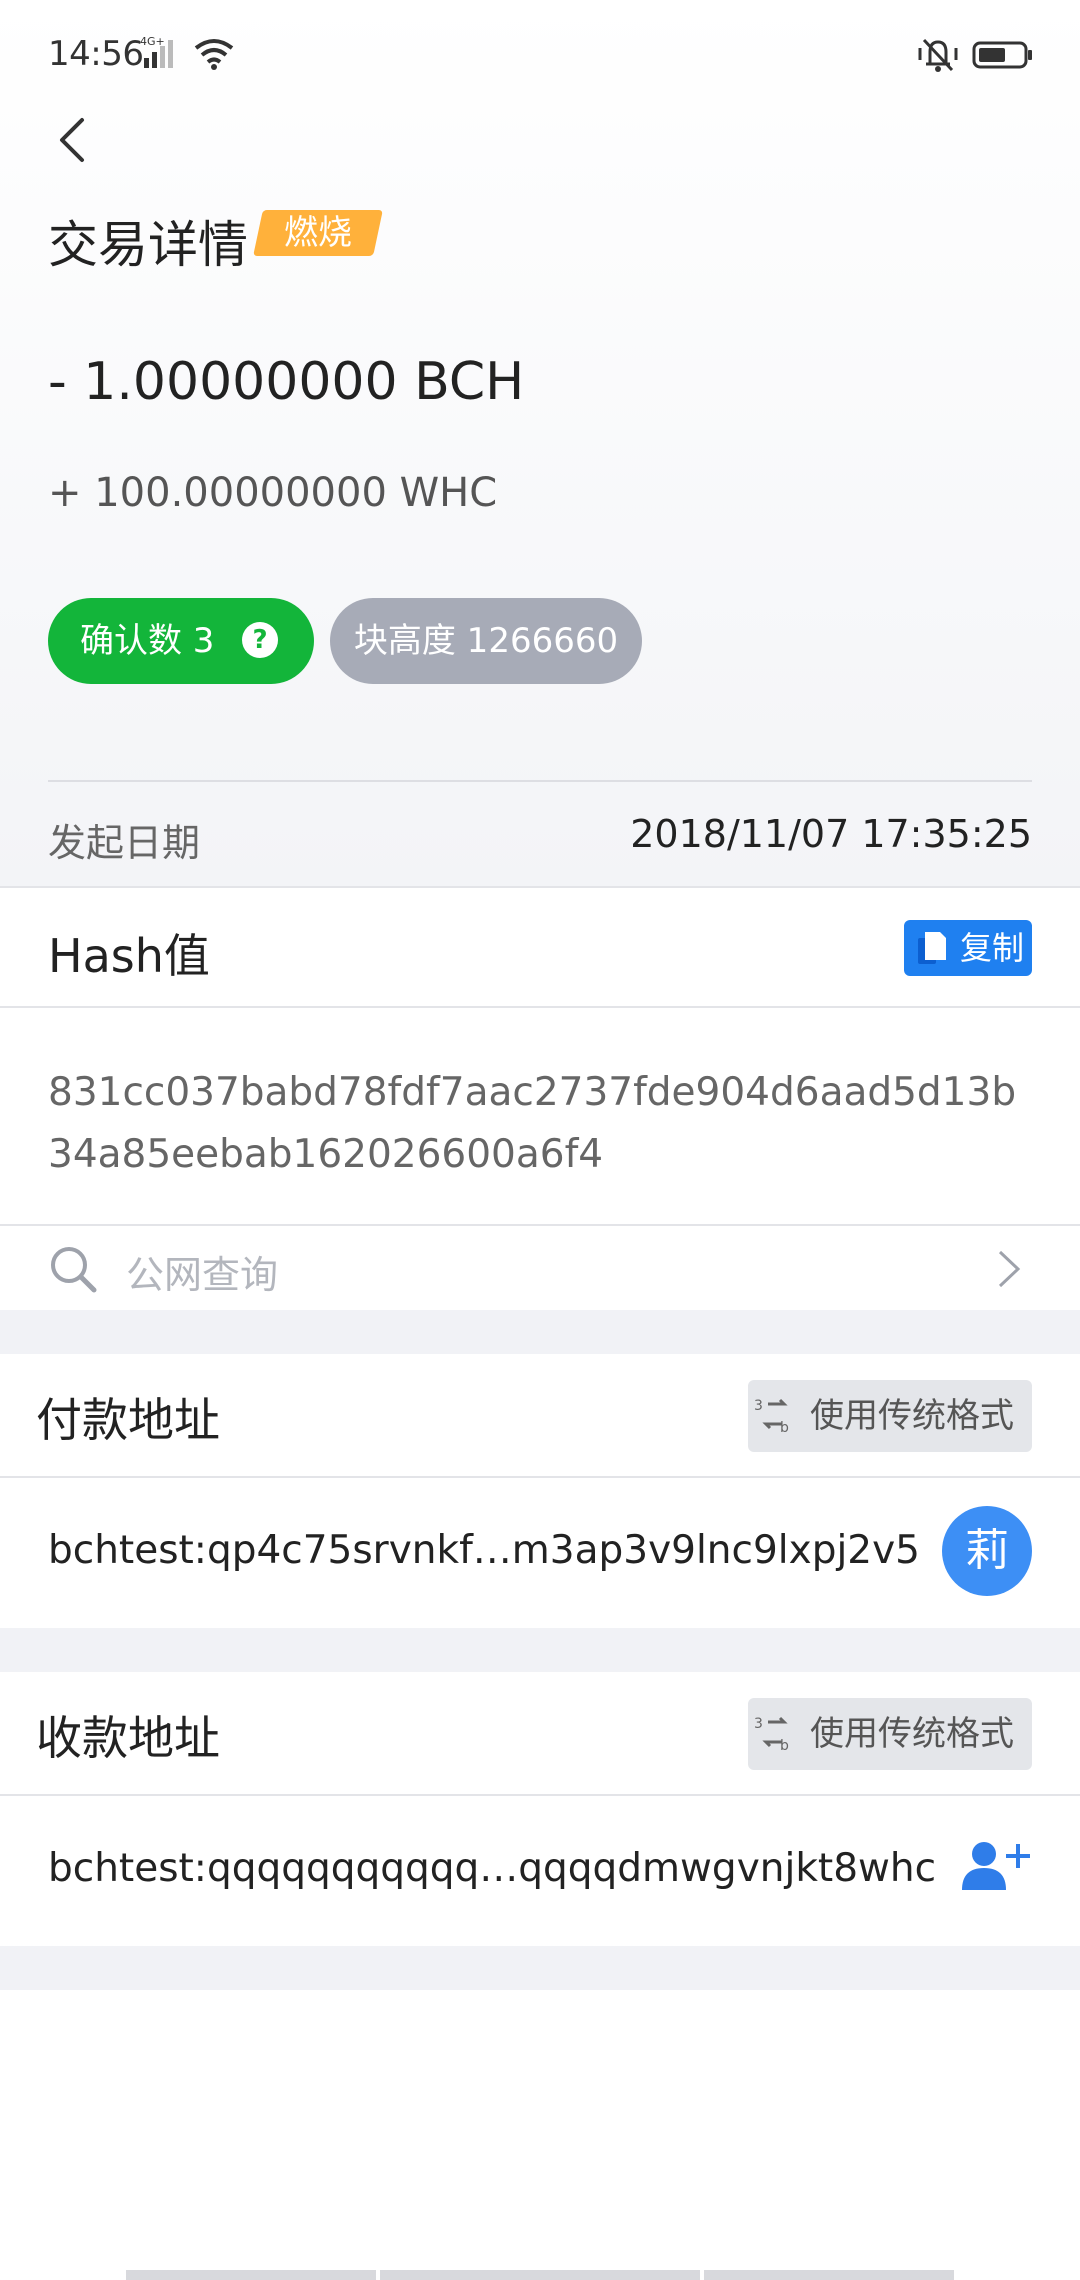 Image resolution: width=1080 pixels, height=2280 pixels. Describe the element at coordinates (129, 956) in the screenshot. I see `hash-title: Hash值` at that location.